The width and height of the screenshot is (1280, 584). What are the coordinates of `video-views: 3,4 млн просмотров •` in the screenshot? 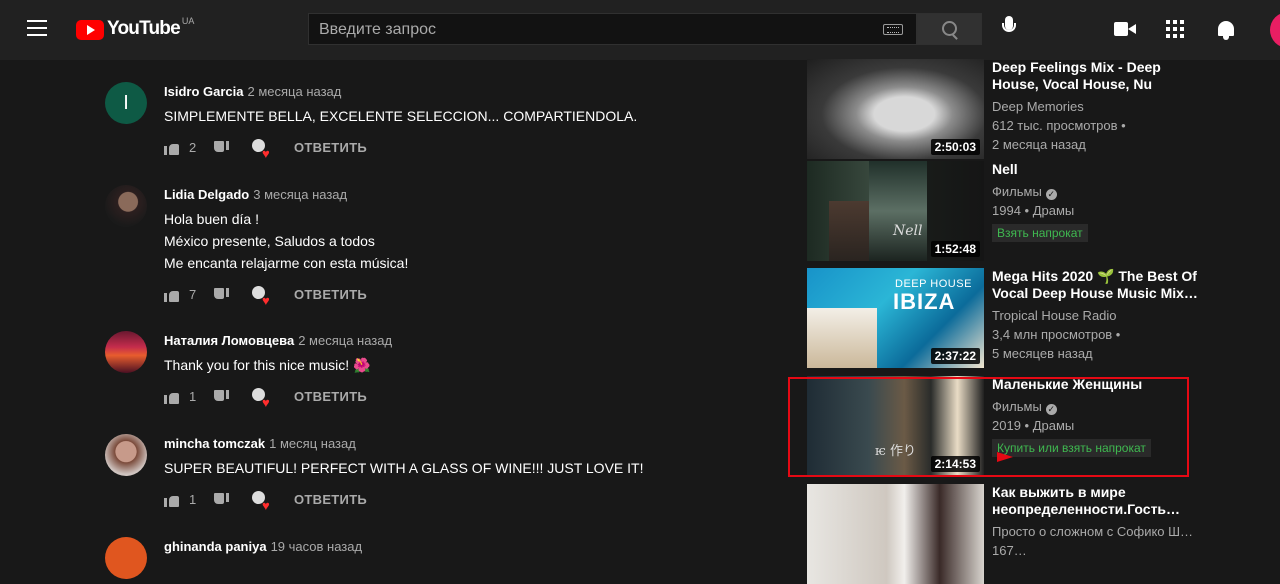 It's located at (1056, 334).